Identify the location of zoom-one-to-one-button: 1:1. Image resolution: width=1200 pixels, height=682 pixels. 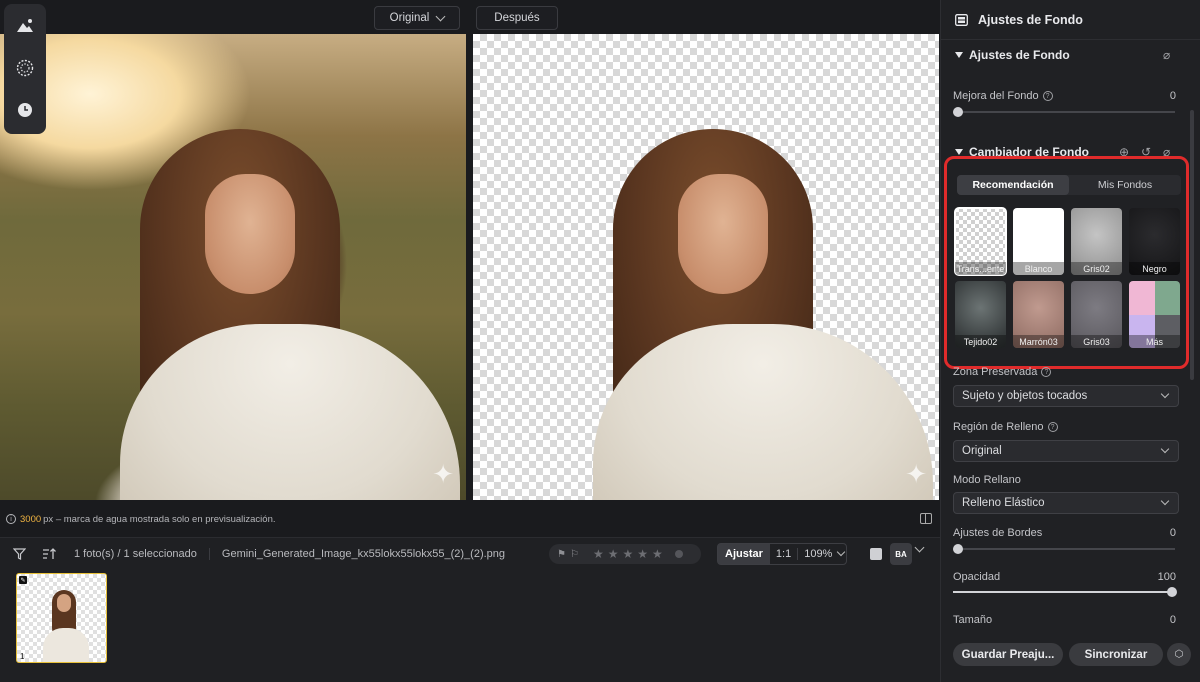
(784, 554).